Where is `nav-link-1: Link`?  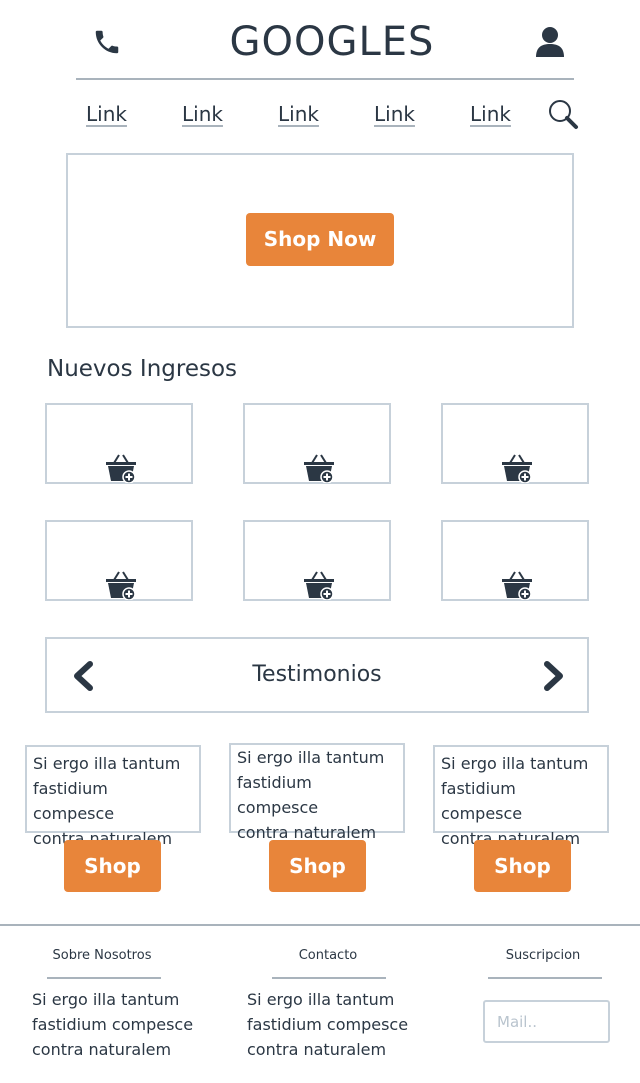
nav-link-1: Link is located at coordinates (106, 114).